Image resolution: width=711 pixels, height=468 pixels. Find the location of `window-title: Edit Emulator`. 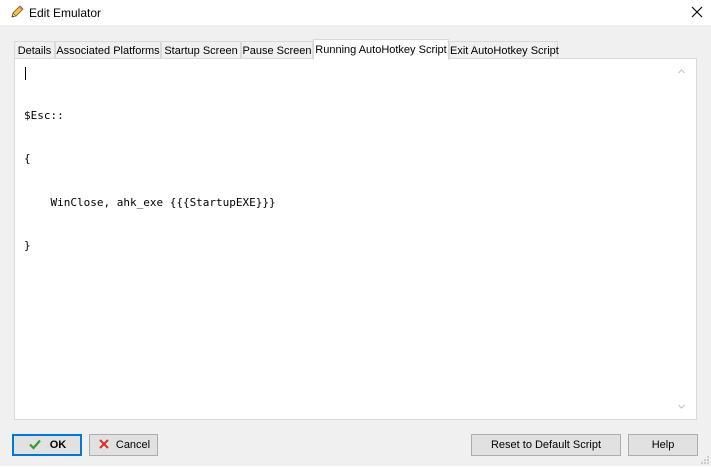

window-title: Edit Emulator is located at coordinates (65, 13).